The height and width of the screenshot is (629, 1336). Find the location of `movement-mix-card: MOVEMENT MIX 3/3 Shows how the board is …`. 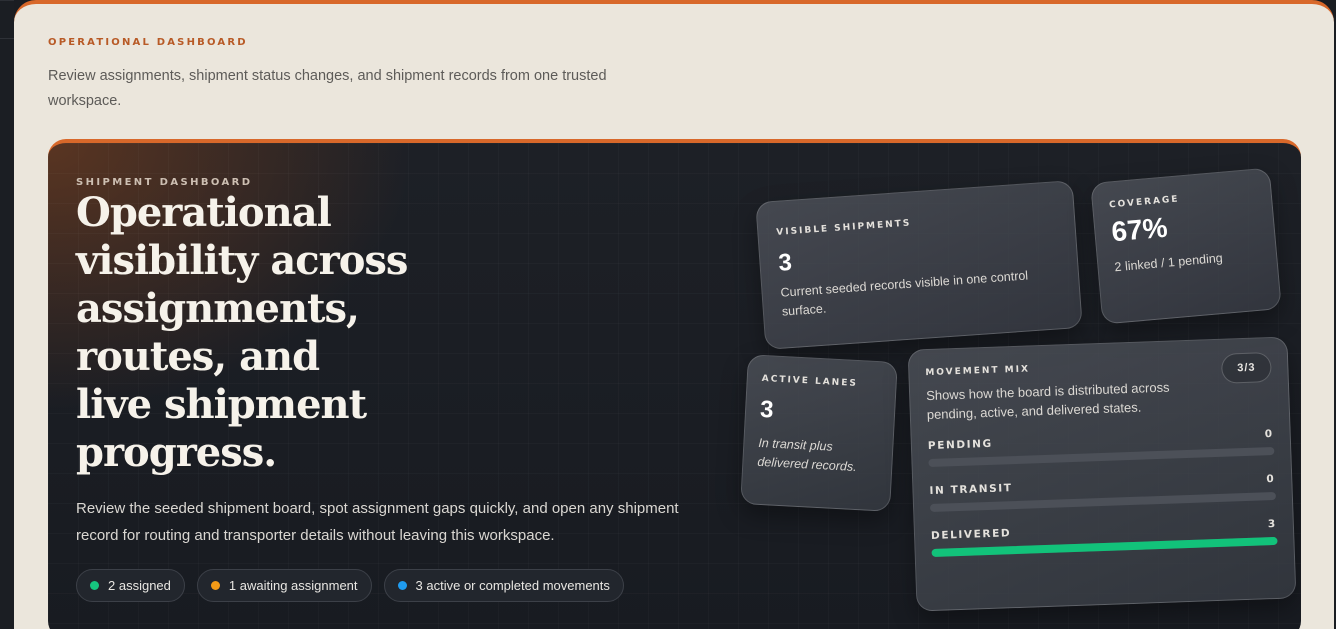

movement-mix-card: MOVEMENT MIX 3/3 Shows how the board is … is located at coordinates (1102, 474).